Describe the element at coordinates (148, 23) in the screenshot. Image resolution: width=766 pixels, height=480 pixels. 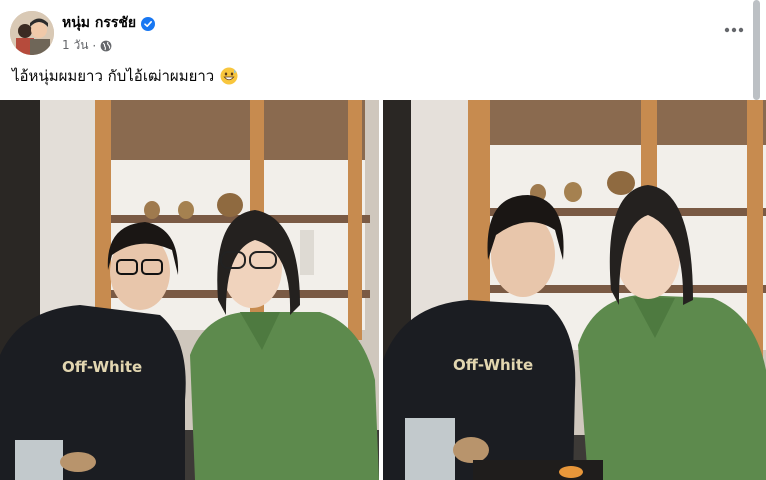
I see `verified-badge-icon` at that location.